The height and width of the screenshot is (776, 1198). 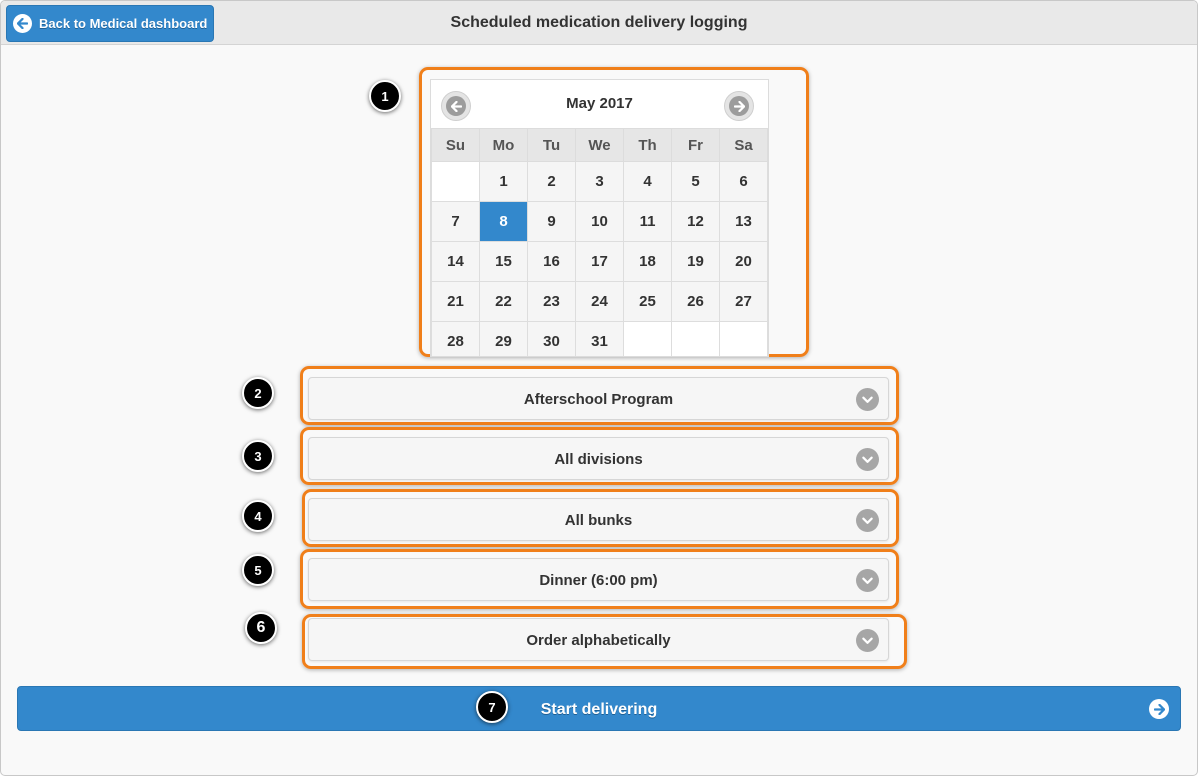 I want to click on weekday-header-row: Su Mo Tu We Th Fr Sa, so click(x=599, y=145).